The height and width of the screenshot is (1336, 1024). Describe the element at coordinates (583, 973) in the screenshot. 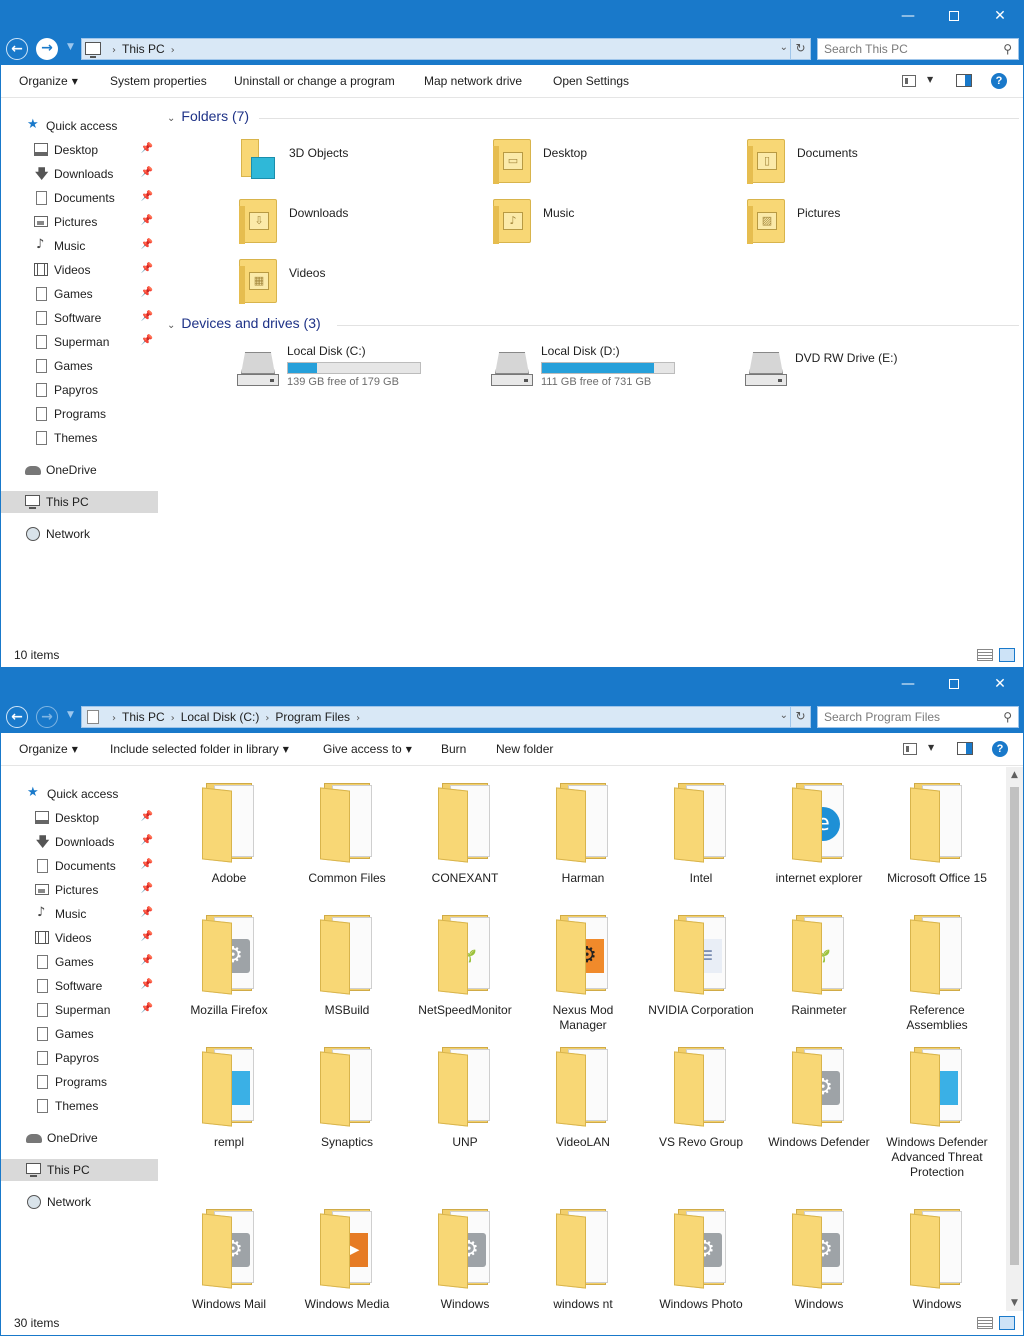

I see `folder-tile: ⚙ Nexus Mod Manager` at that location.